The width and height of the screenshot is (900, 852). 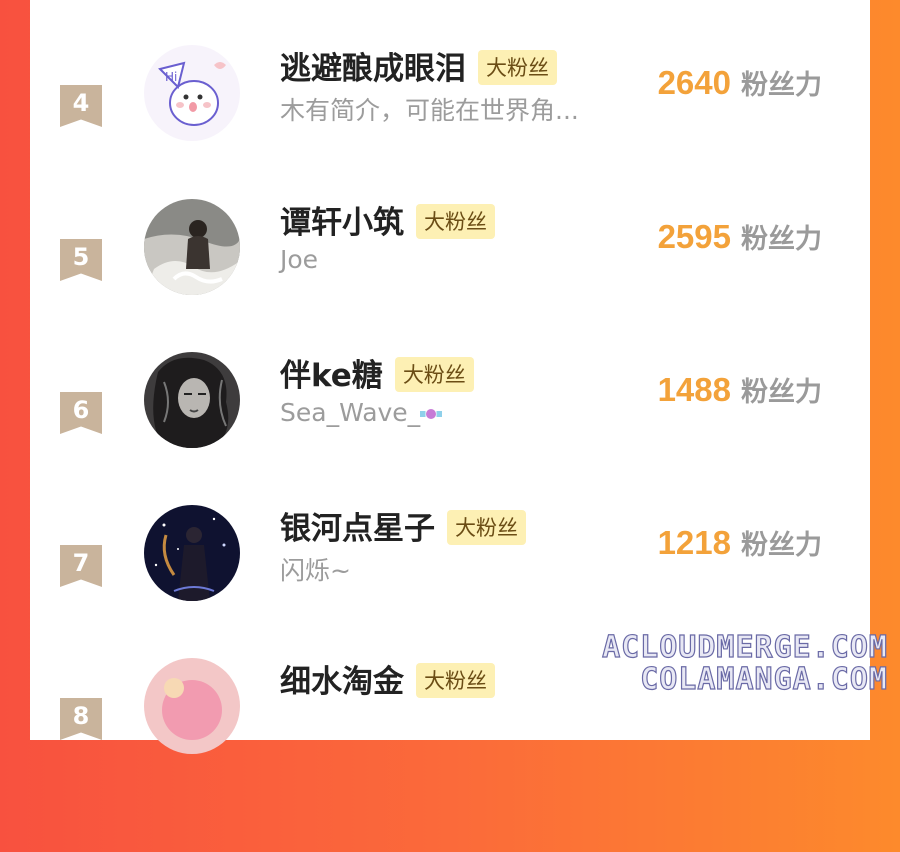 I want to click on candy-icon, so click(x=431, y=414).